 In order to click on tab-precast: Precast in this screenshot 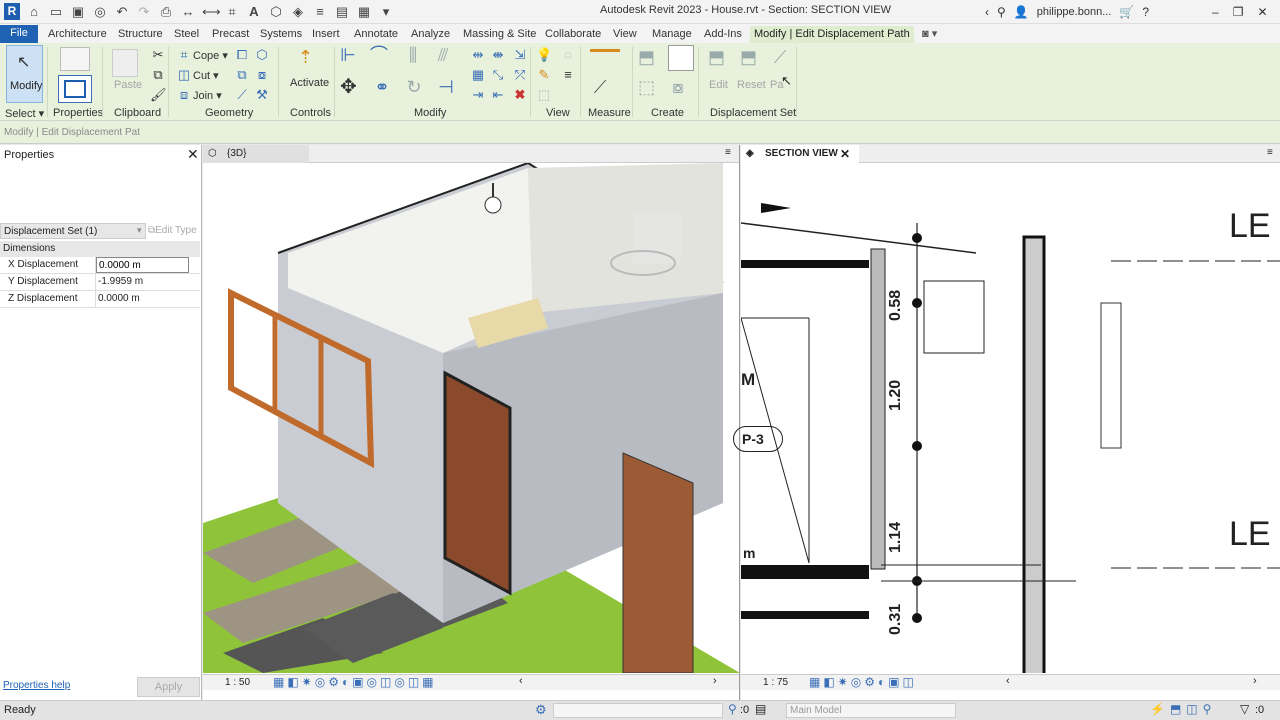, I will do `click(230, 34)`.